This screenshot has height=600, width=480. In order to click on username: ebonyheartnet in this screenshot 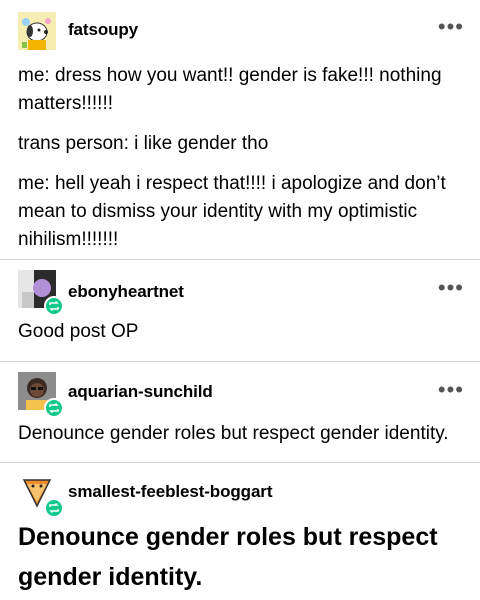, I will do `click(126, 292)`.